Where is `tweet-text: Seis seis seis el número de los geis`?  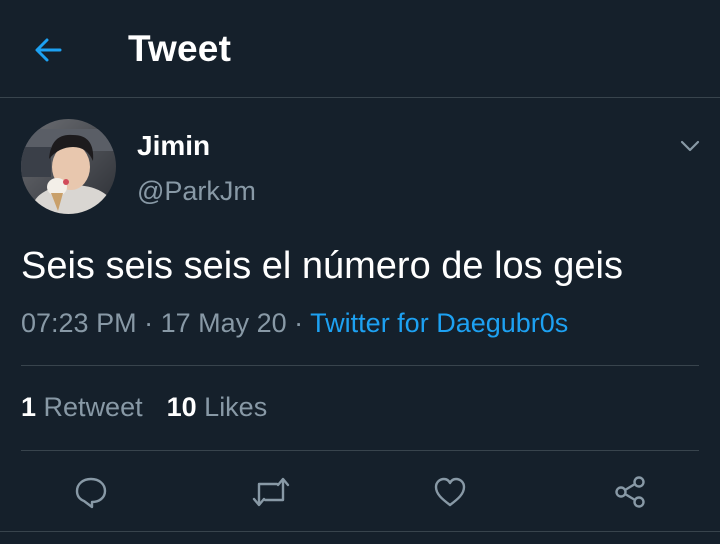 tweet-text: Seis seis seis el número de los geis is located at coordinates (322, 266).